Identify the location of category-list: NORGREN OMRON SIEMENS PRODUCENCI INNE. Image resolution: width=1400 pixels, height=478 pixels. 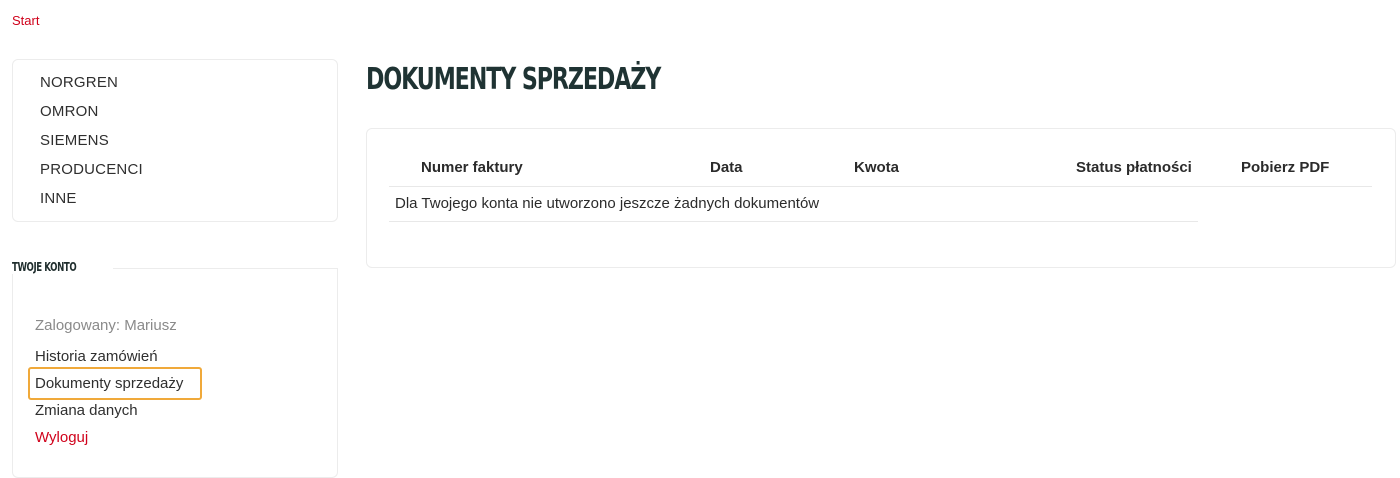
(91, 145).